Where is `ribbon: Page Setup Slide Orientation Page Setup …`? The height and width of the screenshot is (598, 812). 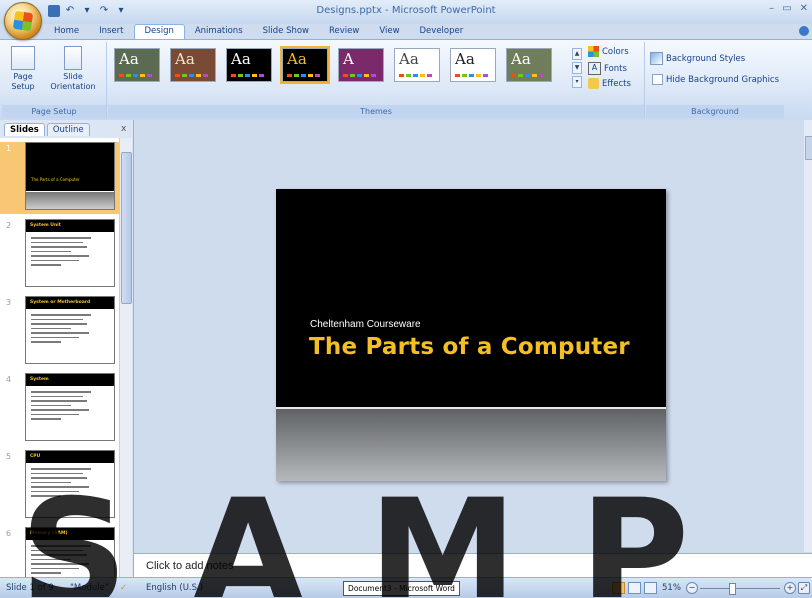 ribbon: Page Setup Slide Orientation Page Setup … is located at coordinates (406, 80).